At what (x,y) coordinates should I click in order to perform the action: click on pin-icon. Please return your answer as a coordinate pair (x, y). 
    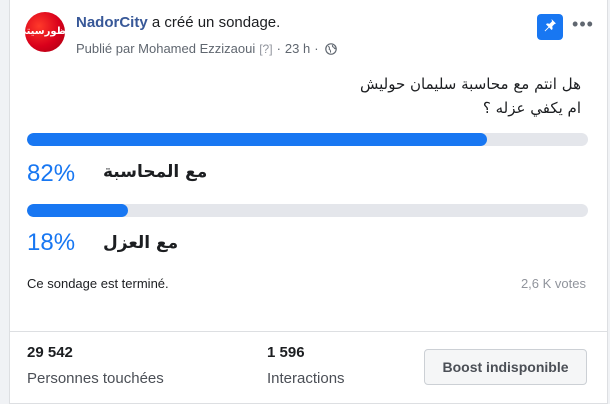
    Looking at the image, I should click on (550, 27).